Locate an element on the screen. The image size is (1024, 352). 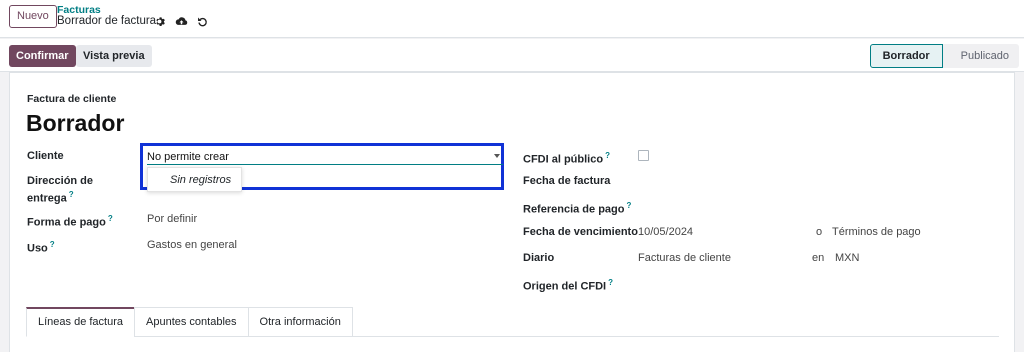
uso-value: Gastos en general is located at coordinates (192, 245).